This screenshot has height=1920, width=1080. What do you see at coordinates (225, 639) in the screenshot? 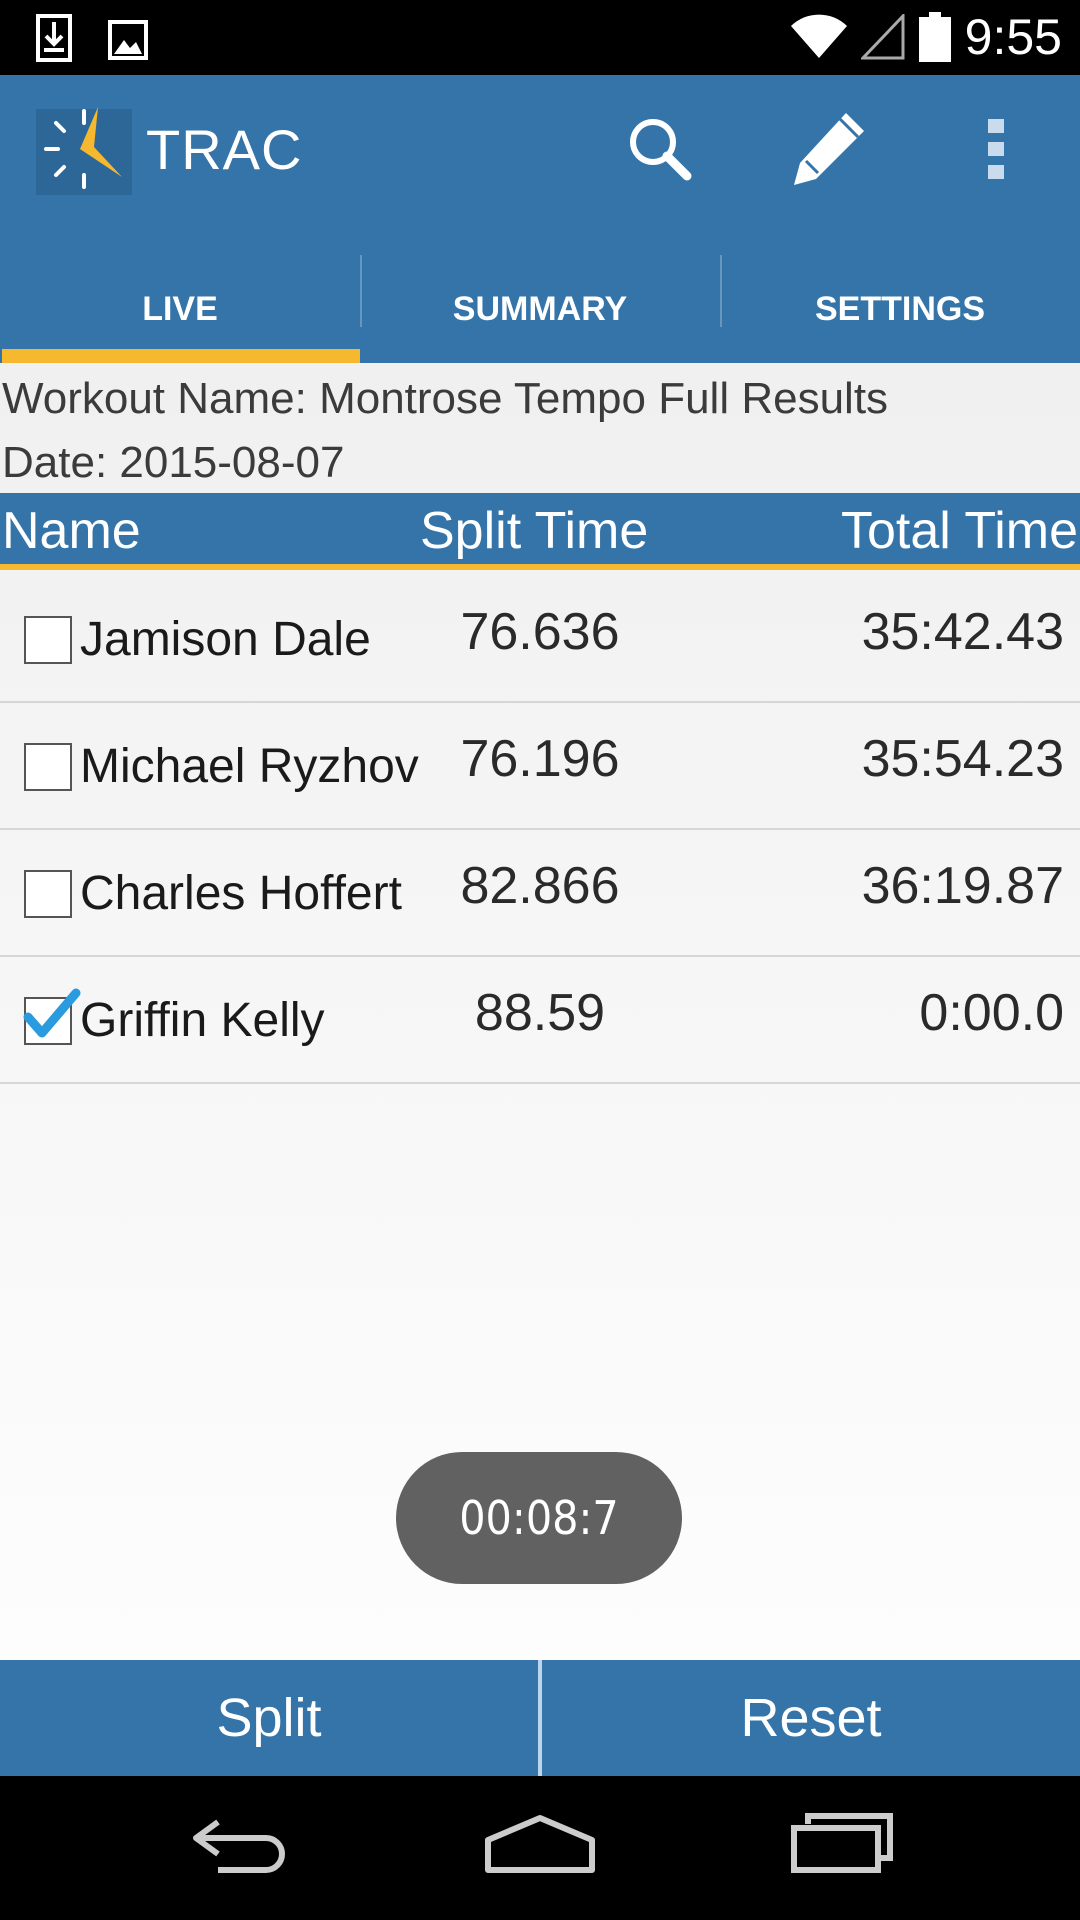
I see `runner-name: Jamison Dale` at bounding box center [225, 639].